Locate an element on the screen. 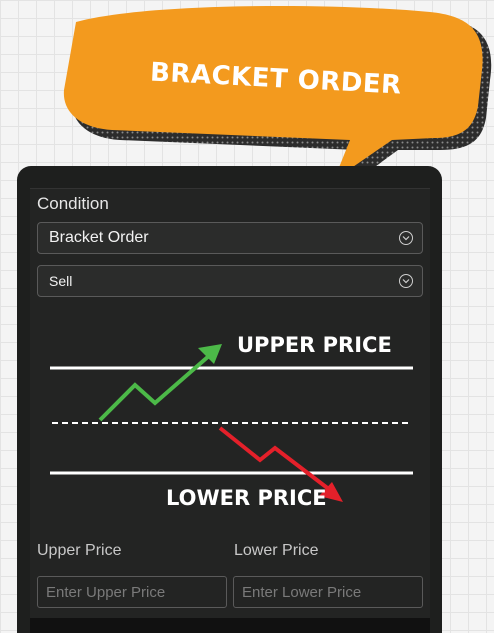 The width and height of the screenshot is (494, 633). up-arrow-icon is located at coordinates (155, 387).